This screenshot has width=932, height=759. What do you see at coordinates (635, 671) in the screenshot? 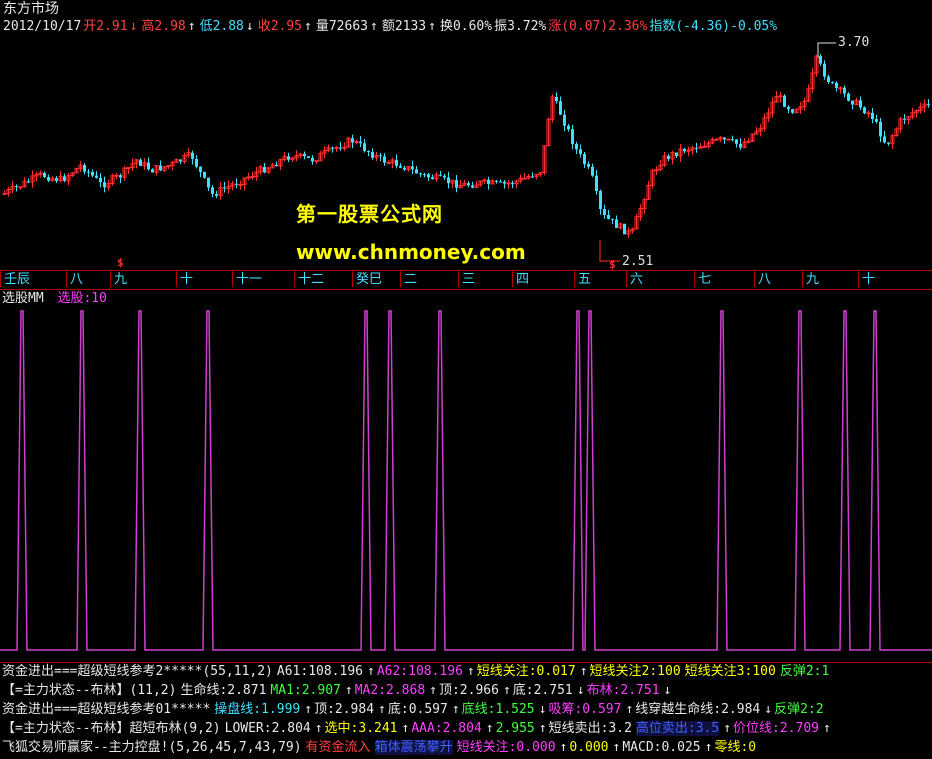
I see `indicator-readout-value: 短线关注2:100` at bounding box center [635, 671].